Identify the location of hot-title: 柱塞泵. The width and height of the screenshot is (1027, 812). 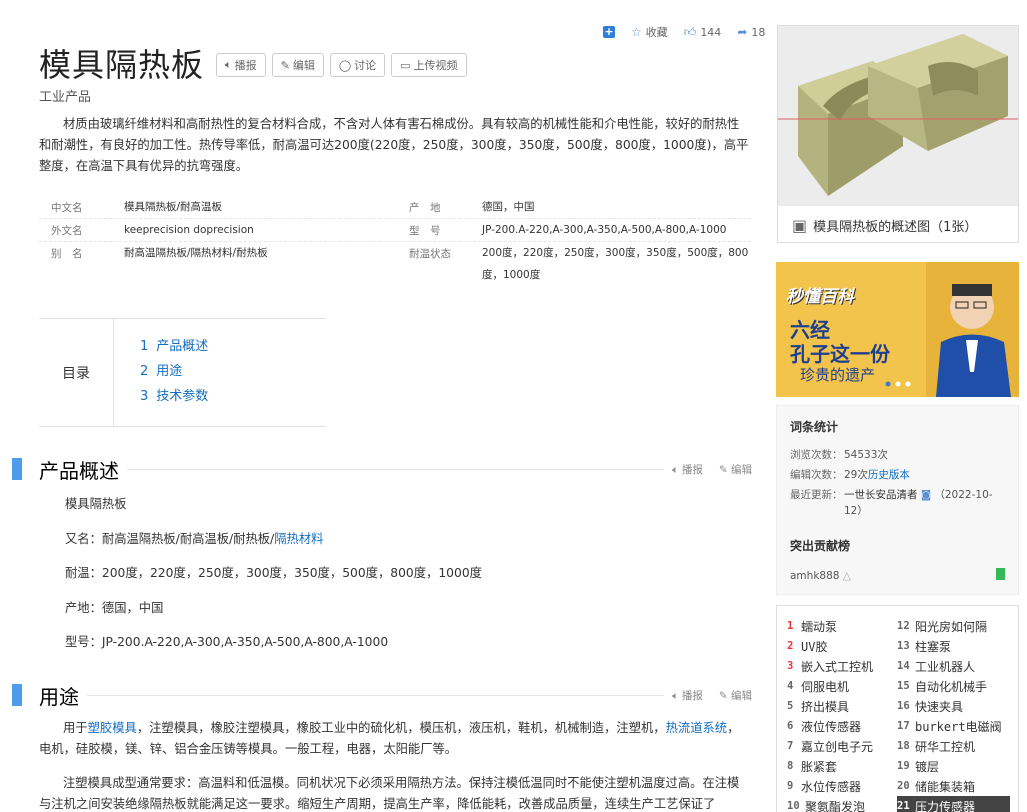
(933, 646).